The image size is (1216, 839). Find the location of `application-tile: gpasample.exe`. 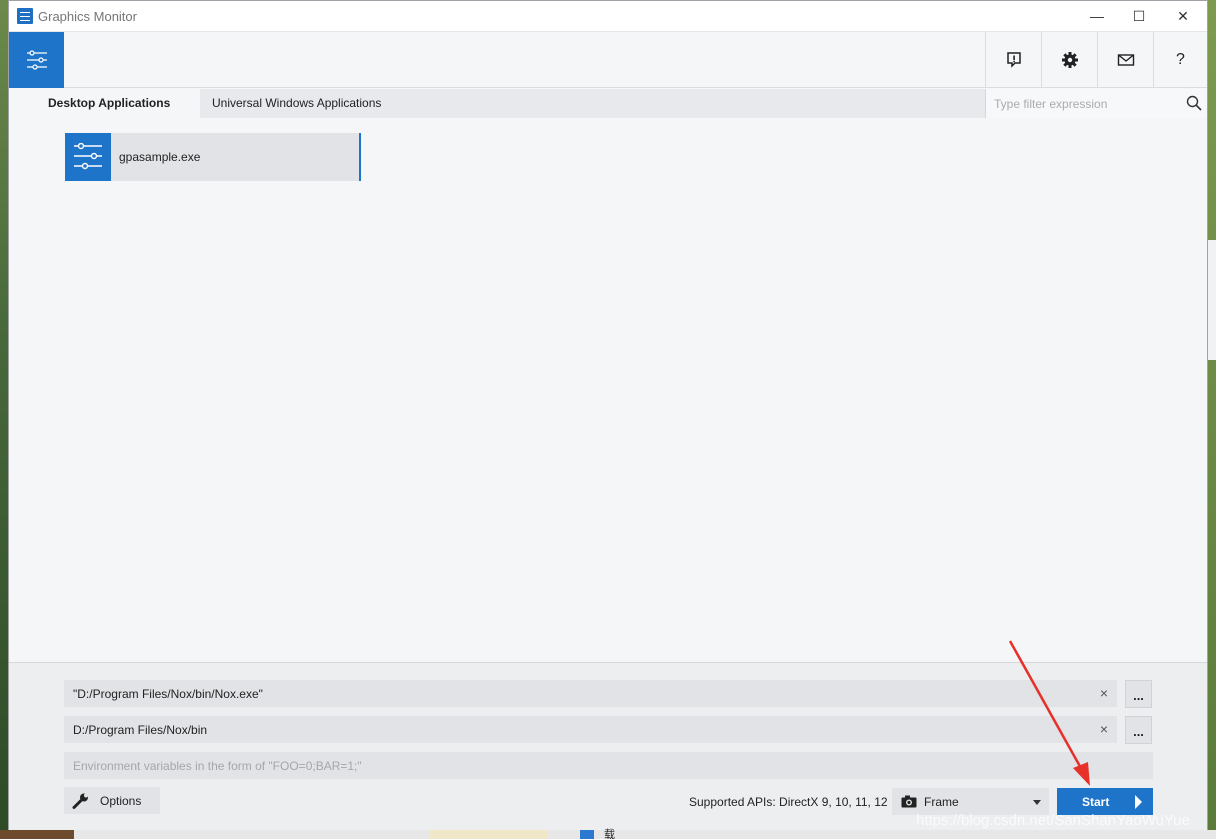

application-tile: gpasample.exe is located at coordinates (213, 157).